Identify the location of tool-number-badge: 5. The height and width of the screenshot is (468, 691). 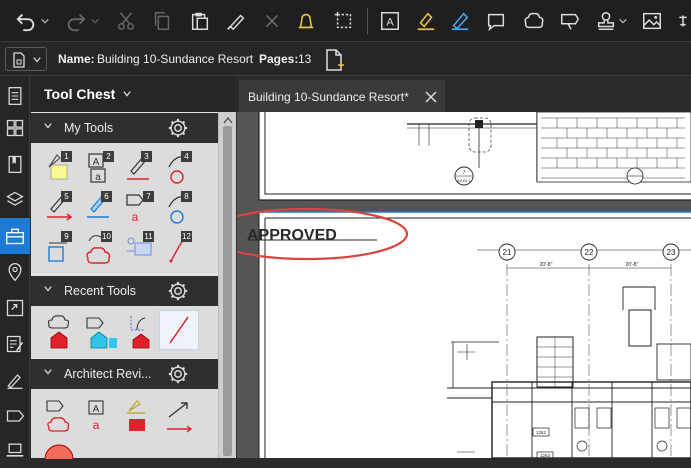
(66, 196).